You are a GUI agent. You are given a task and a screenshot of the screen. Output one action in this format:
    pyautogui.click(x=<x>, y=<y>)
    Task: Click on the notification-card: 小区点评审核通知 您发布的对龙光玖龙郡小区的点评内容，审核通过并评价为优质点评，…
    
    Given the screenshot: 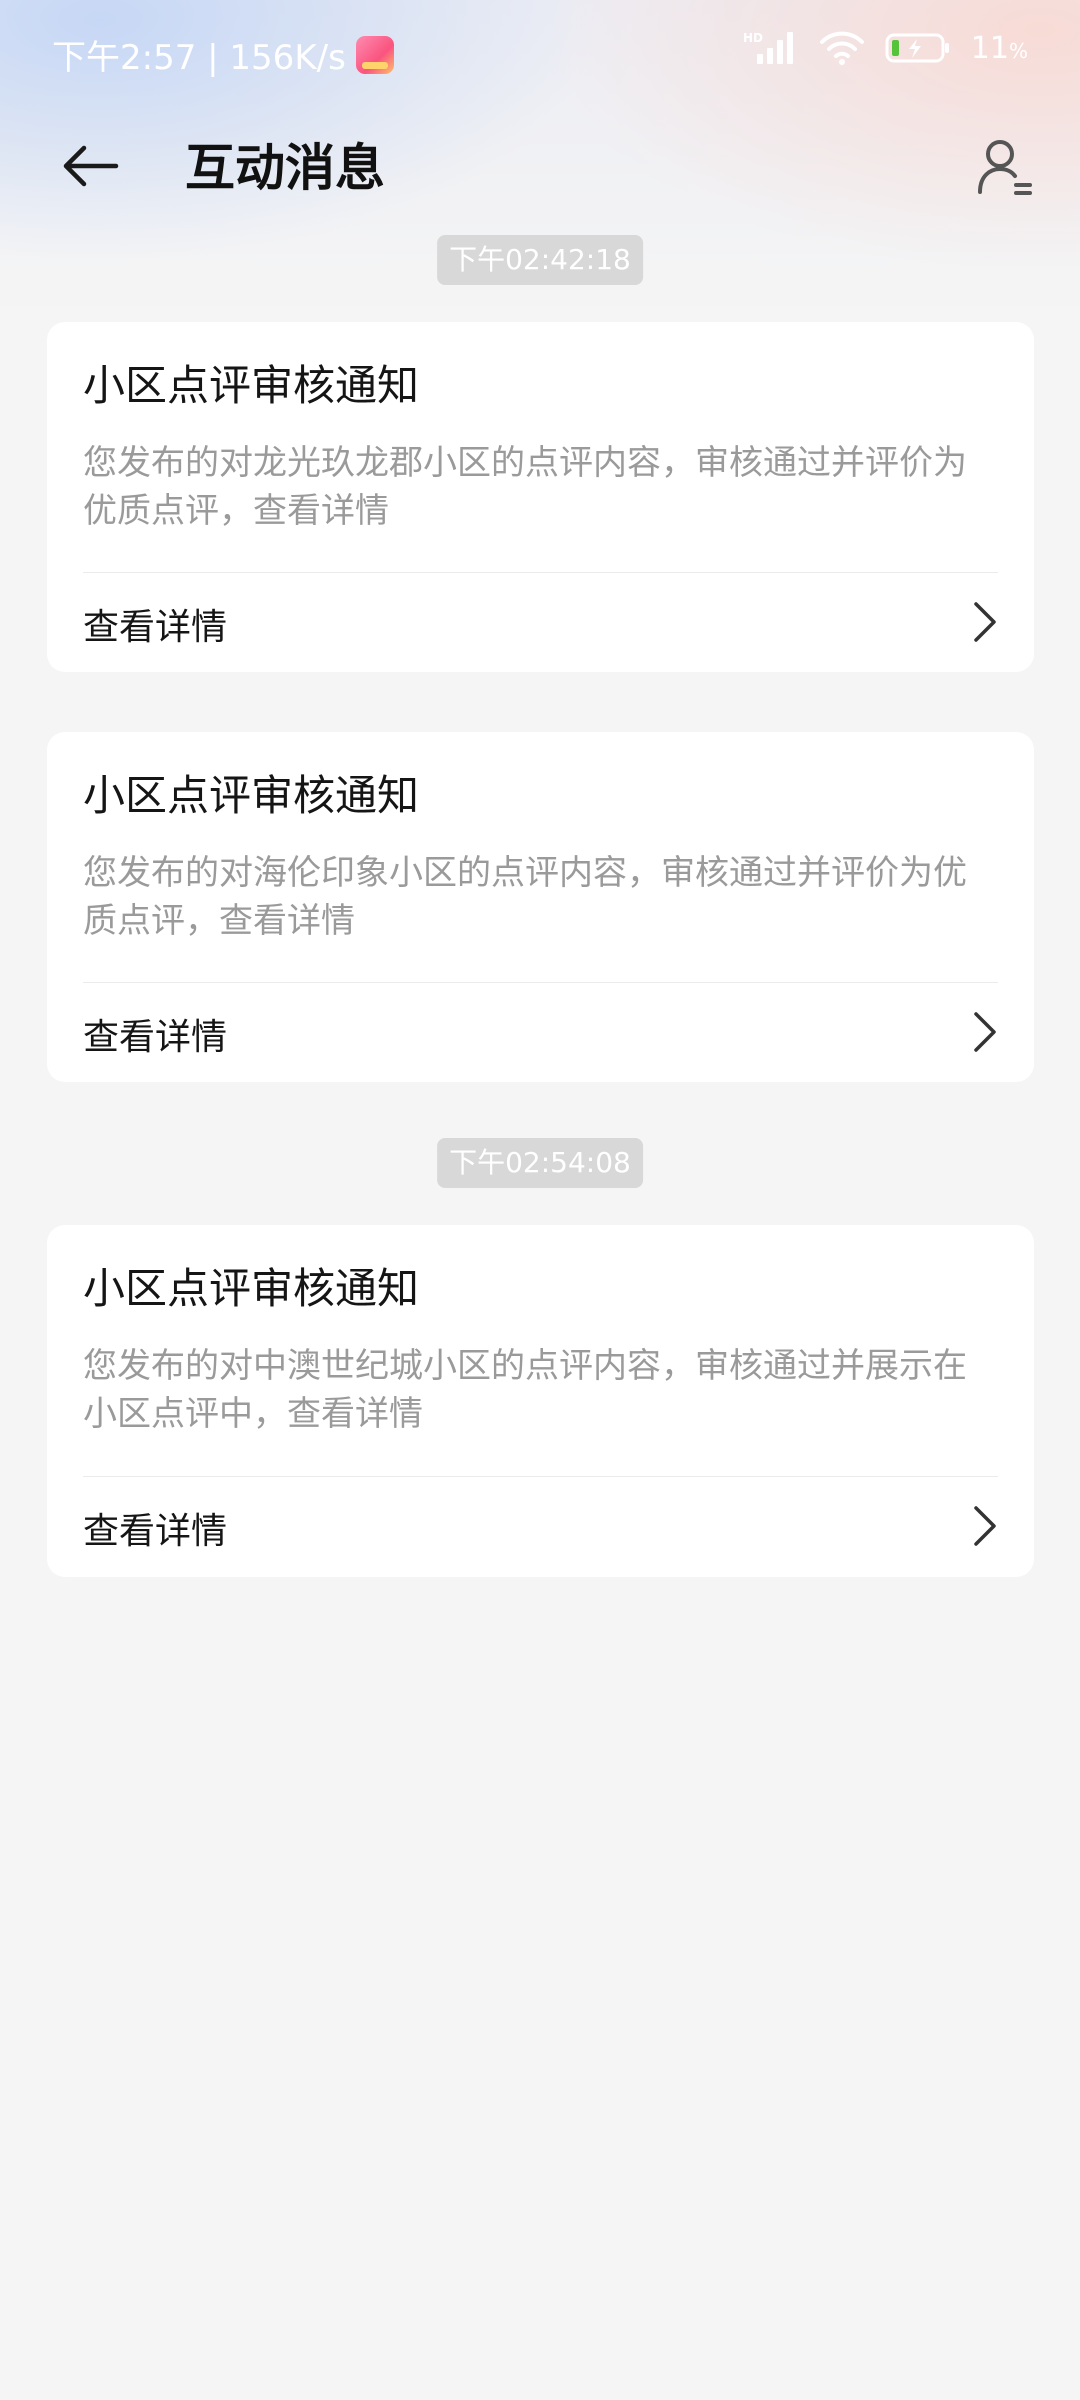 What is the action you would take?
    pyautogui.click(x=540, y=497)
    